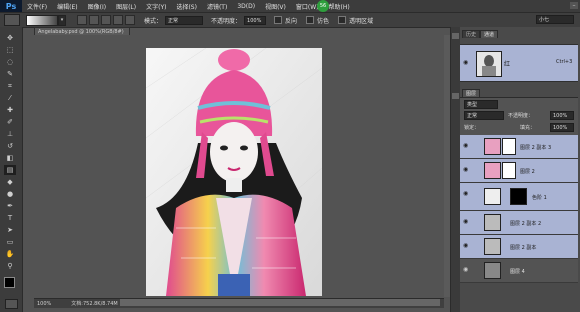 The width and height of the screenshot is (580, 312). Describe the element at coordinates (42, 304) in the screenshot. I see `zoom-level: 100%` at that location.